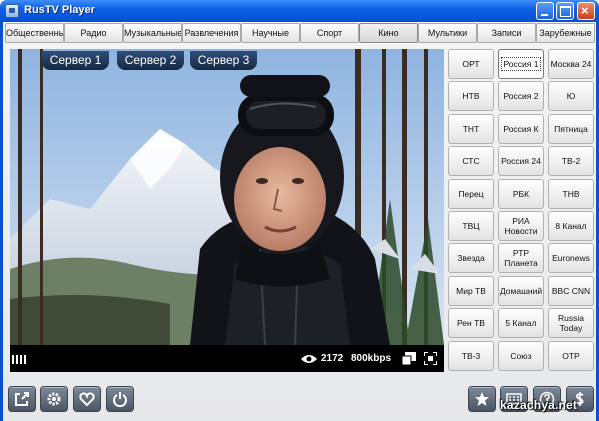 The width and height of the screenshot is (599, 421). Describe the element at coordinates (223, 60) in the screenshot. I see `server-3-button: Сервер 3` at that location.